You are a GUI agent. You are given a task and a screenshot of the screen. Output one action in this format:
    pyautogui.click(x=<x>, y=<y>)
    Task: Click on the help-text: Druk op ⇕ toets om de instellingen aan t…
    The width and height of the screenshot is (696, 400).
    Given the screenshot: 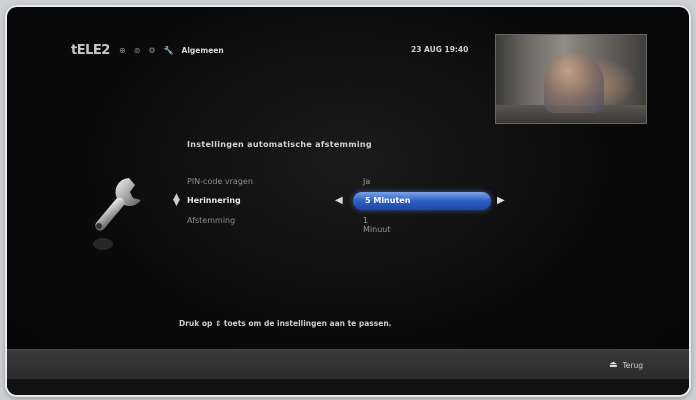 What is the action you would take?
    pyautogui.click(x=285, y=323)
    